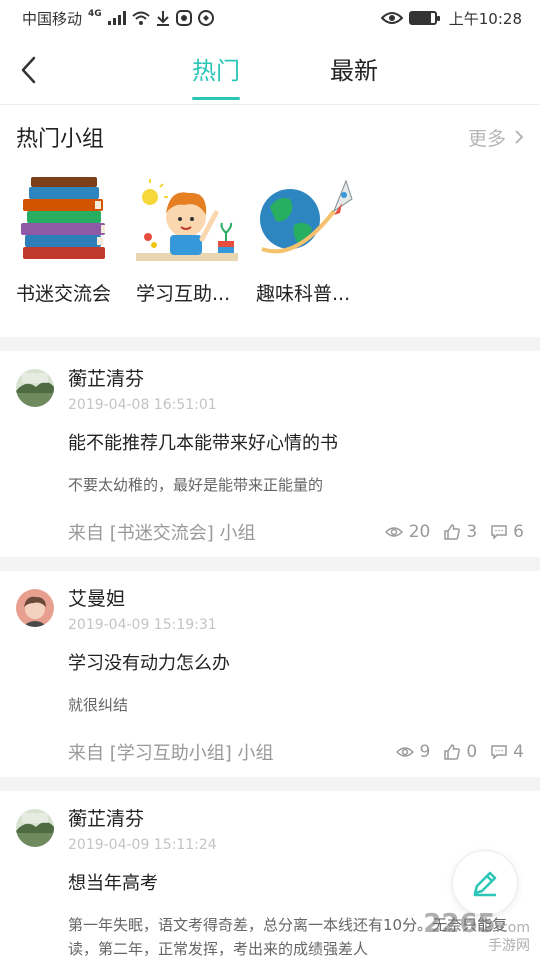  Describe the element at coordinates (459, 924) in the screenshot. I see `watermark-brand: 2265` at that location.